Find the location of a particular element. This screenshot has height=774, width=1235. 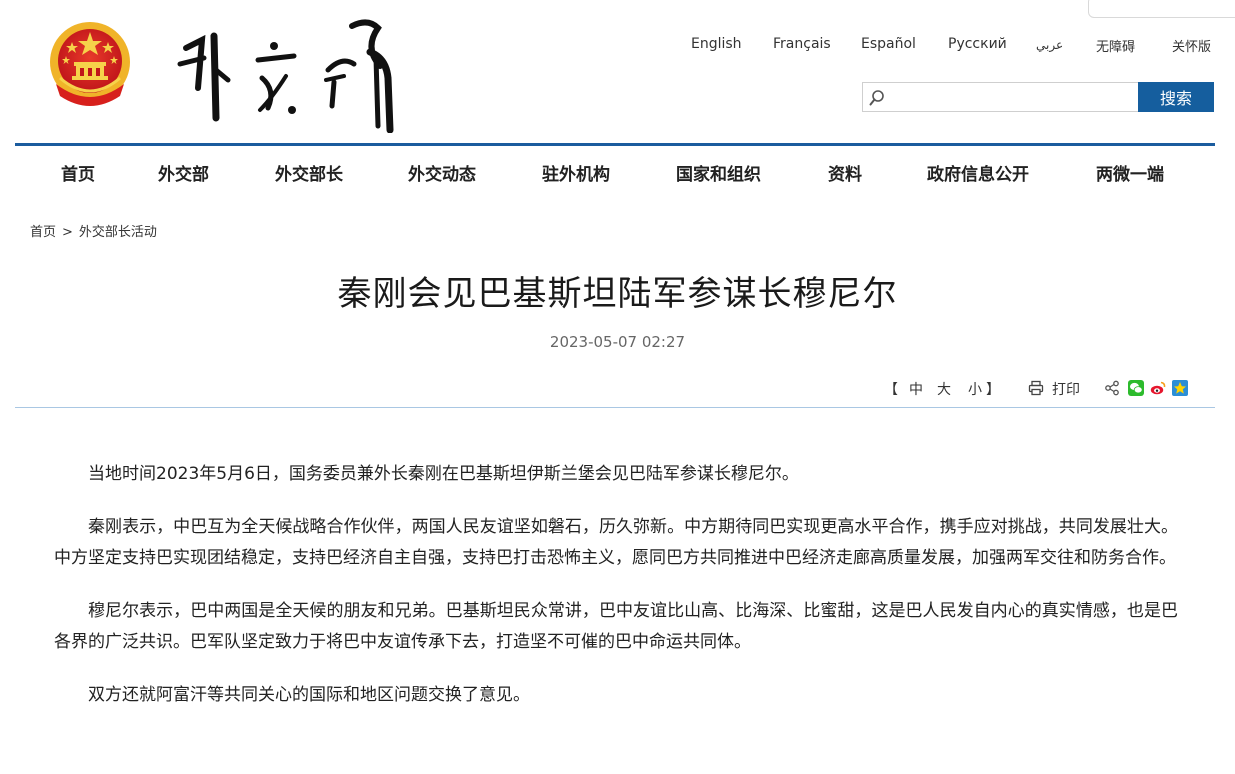

search-button: 搜索 is located at coordinates (1176, 97).